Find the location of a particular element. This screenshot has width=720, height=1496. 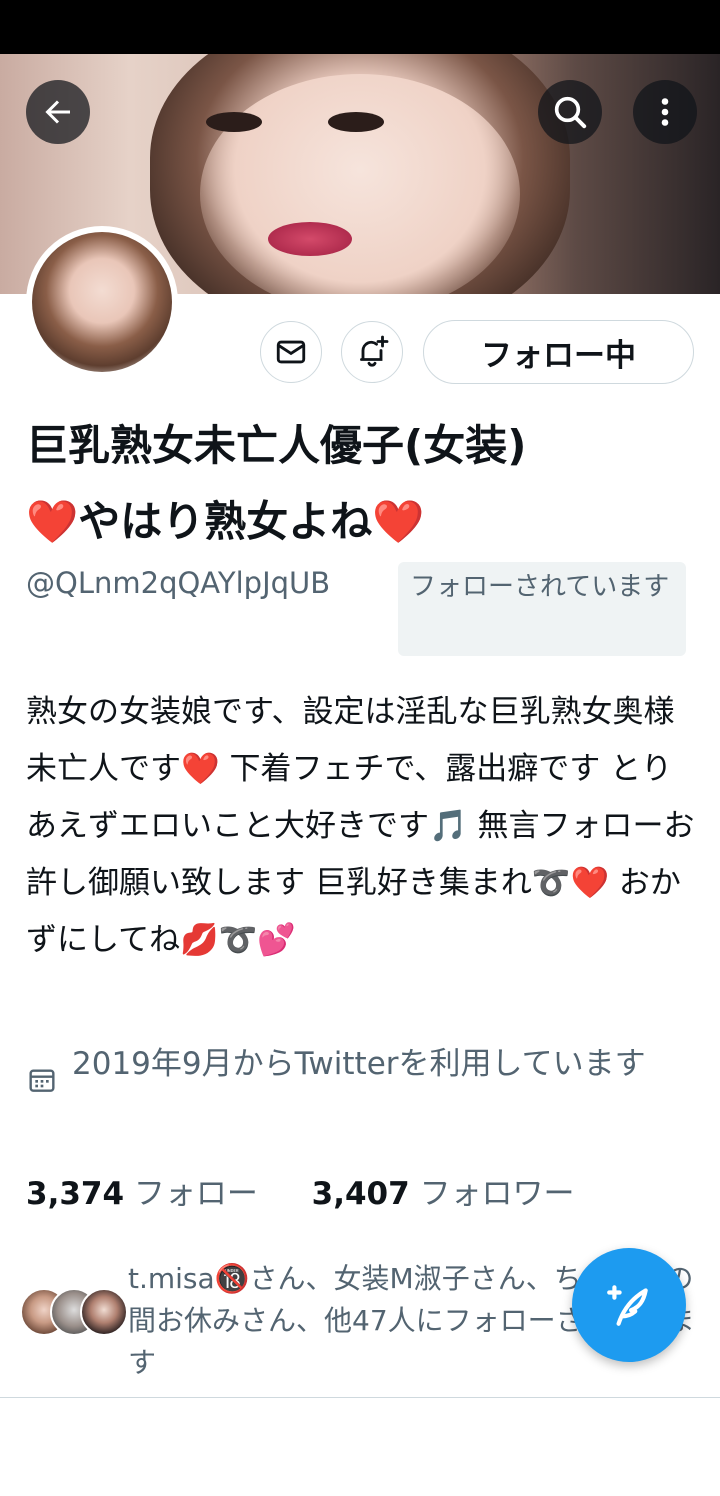

profile-name-line2-wrap: ❤️やはり熟女よね❤️ is located at coordinates (361, 522).